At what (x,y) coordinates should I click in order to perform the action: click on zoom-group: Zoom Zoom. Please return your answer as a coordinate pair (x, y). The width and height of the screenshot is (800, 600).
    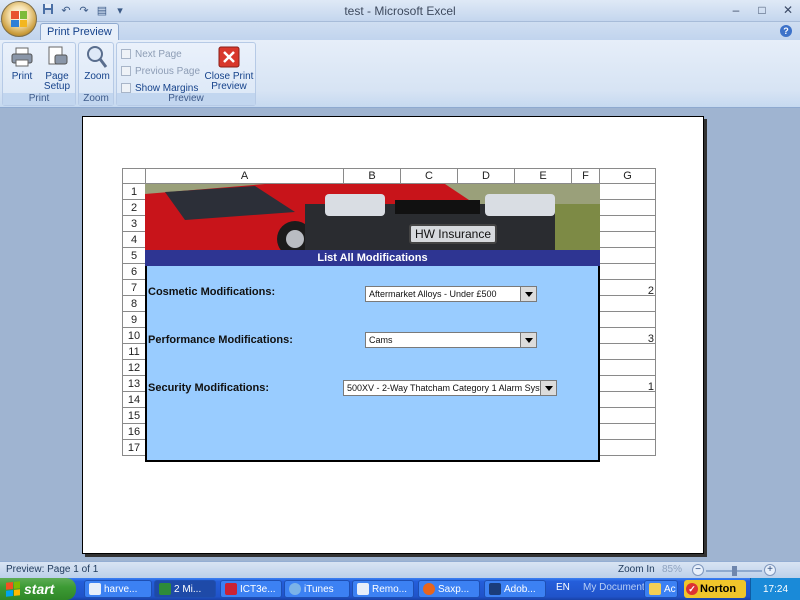
    Looking at the image, I should click on (96, 74).